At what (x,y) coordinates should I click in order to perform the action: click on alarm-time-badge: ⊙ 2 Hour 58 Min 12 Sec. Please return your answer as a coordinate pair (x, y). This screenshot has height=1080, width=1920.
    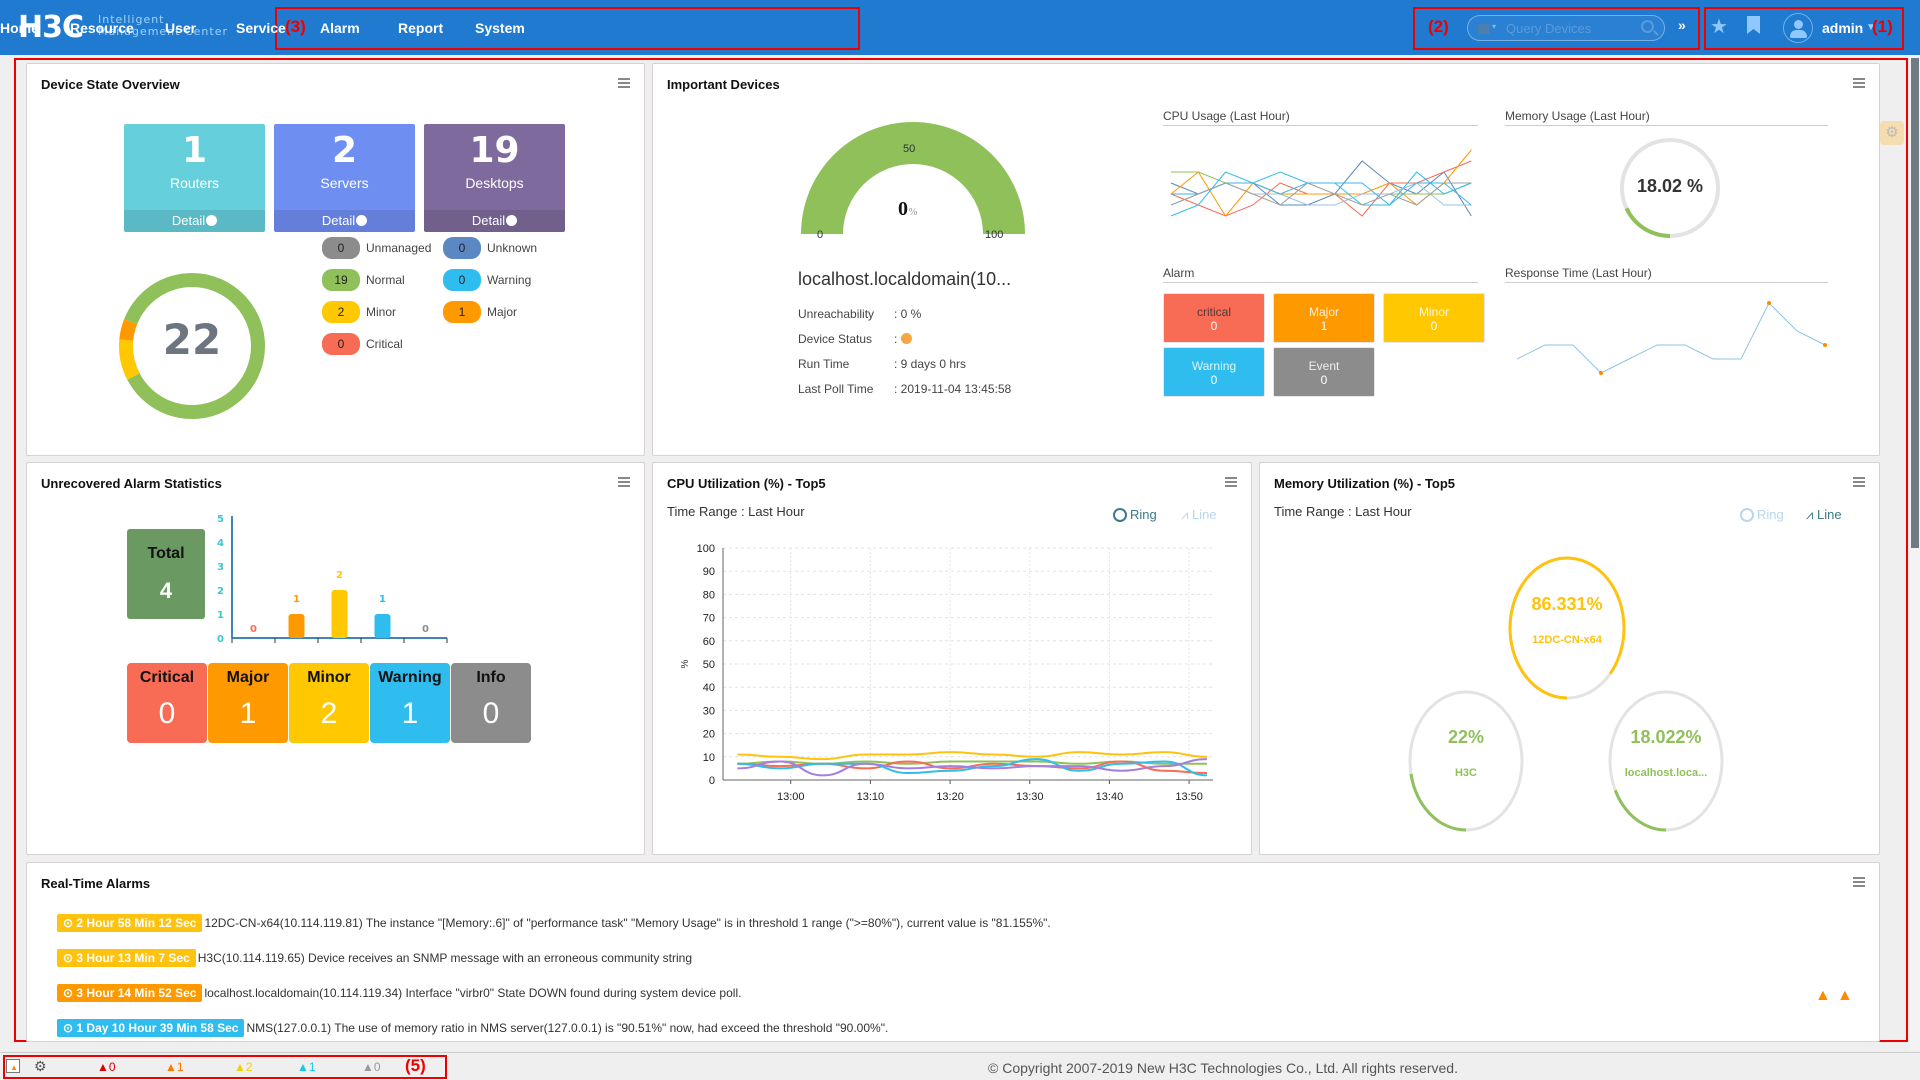
    Looking at the image, I should click on (130, 923).